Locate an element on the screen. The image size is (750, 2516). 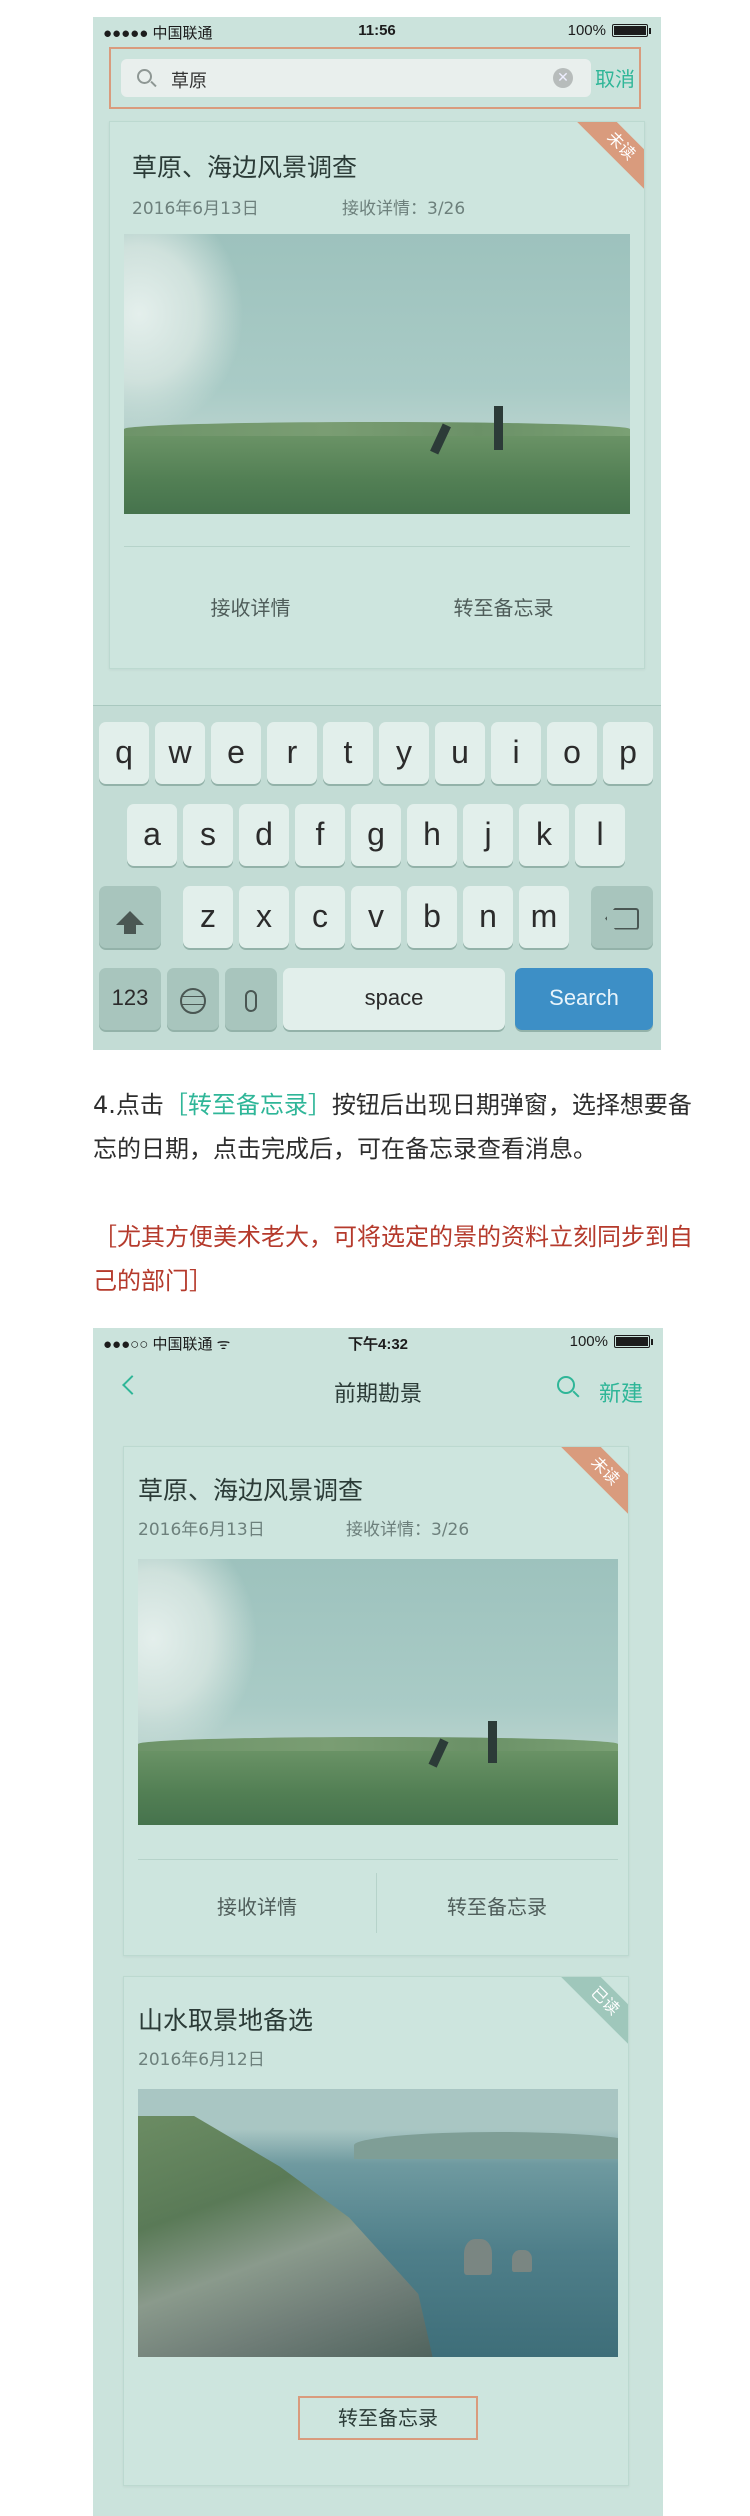
space-key: space is located at coordinates (394, 999).